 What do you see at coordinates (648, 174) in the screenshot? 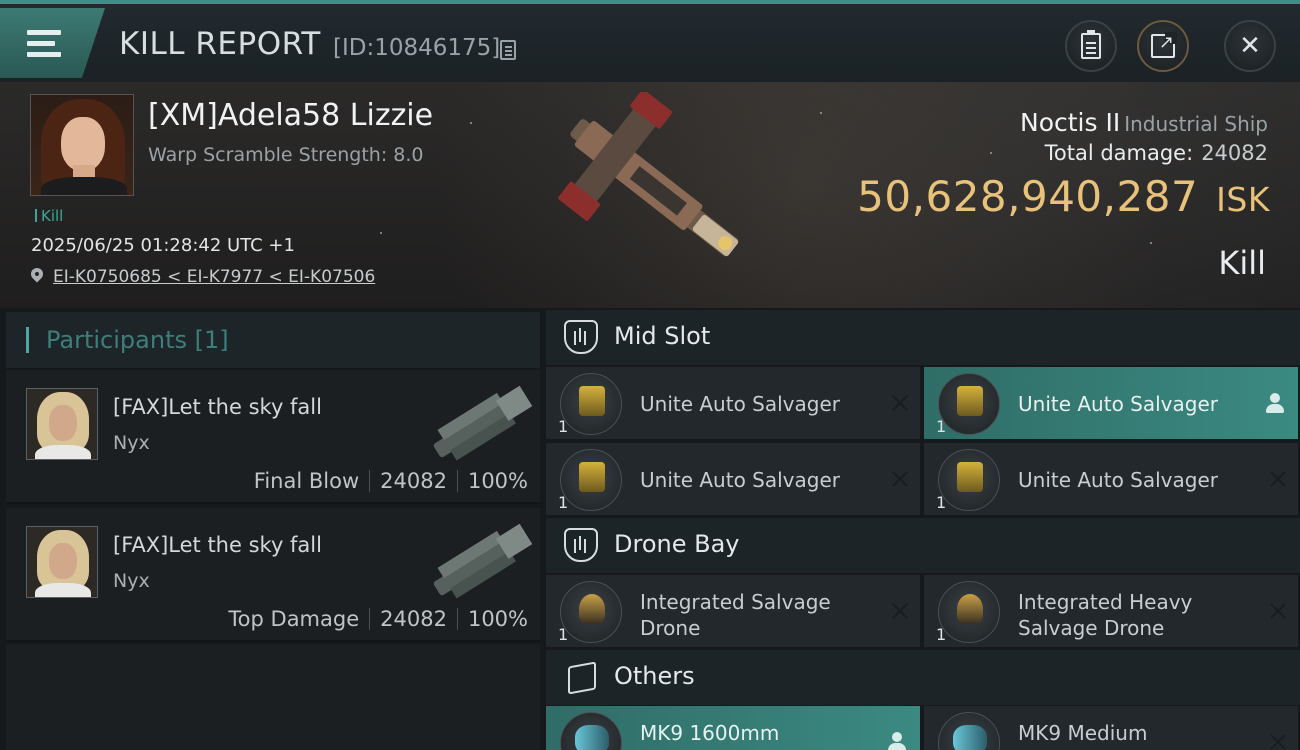
I see `victim-ship-image` at bounding box center [648, 174].